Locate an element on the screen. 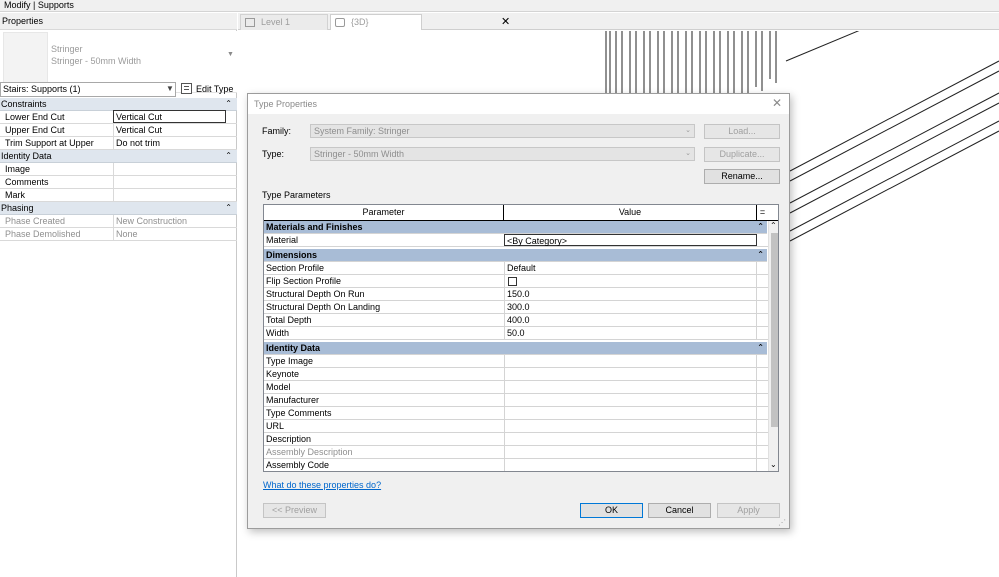  tab-label: Level 1 is located at coordinates (276, 22).